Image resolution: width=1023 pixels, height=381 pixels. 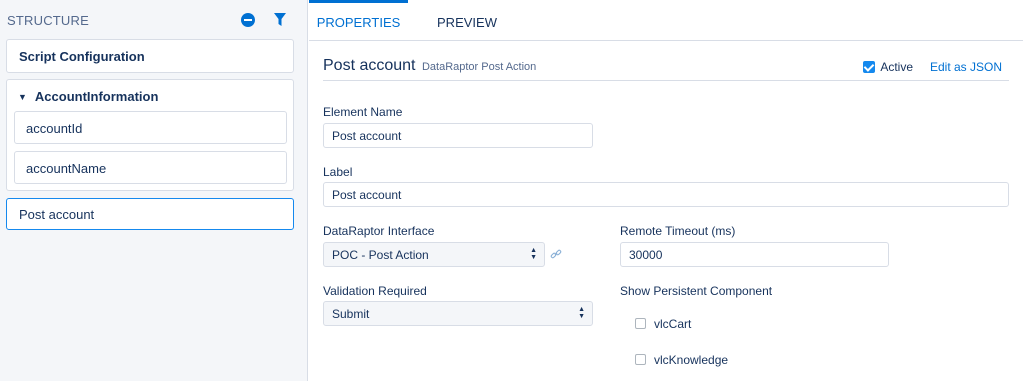 I want to click on structure-item-label: accountName, so click(x=66, y=168).